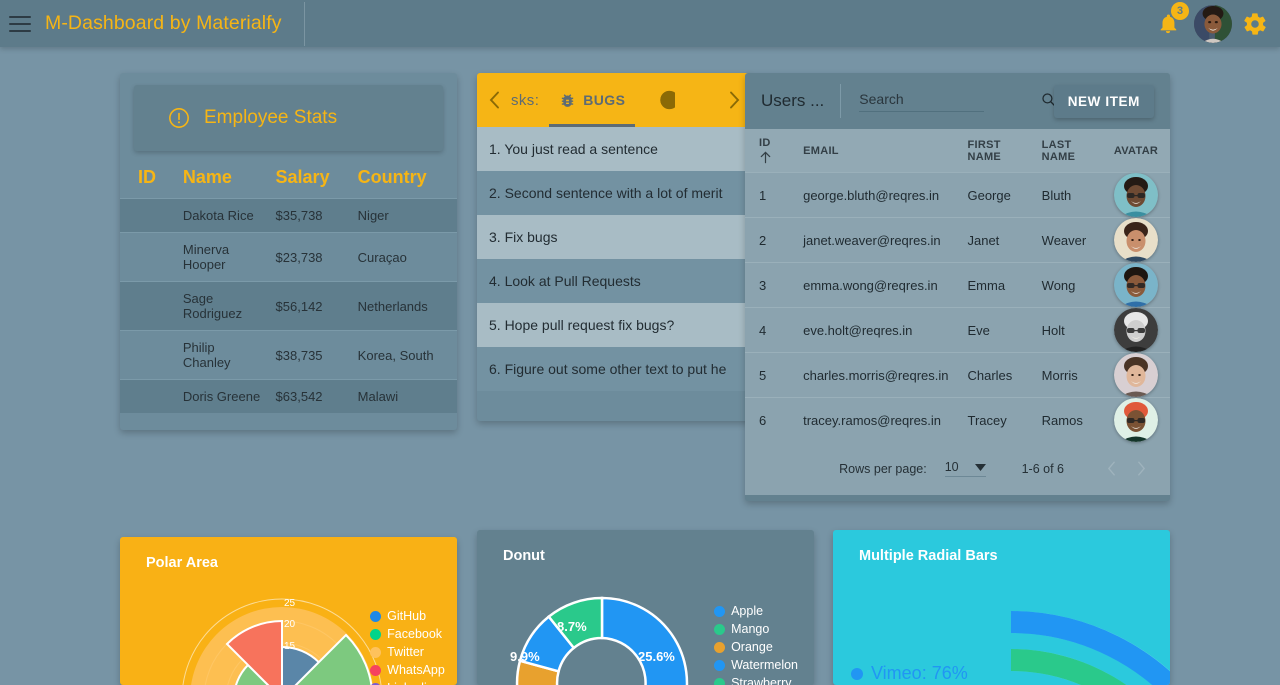  What do you see at coordinates (288, 306) in the screenshot?
I see `table-row: Sage Rodriguez $56,142 Netherlands` at bounding box center [288, 306].